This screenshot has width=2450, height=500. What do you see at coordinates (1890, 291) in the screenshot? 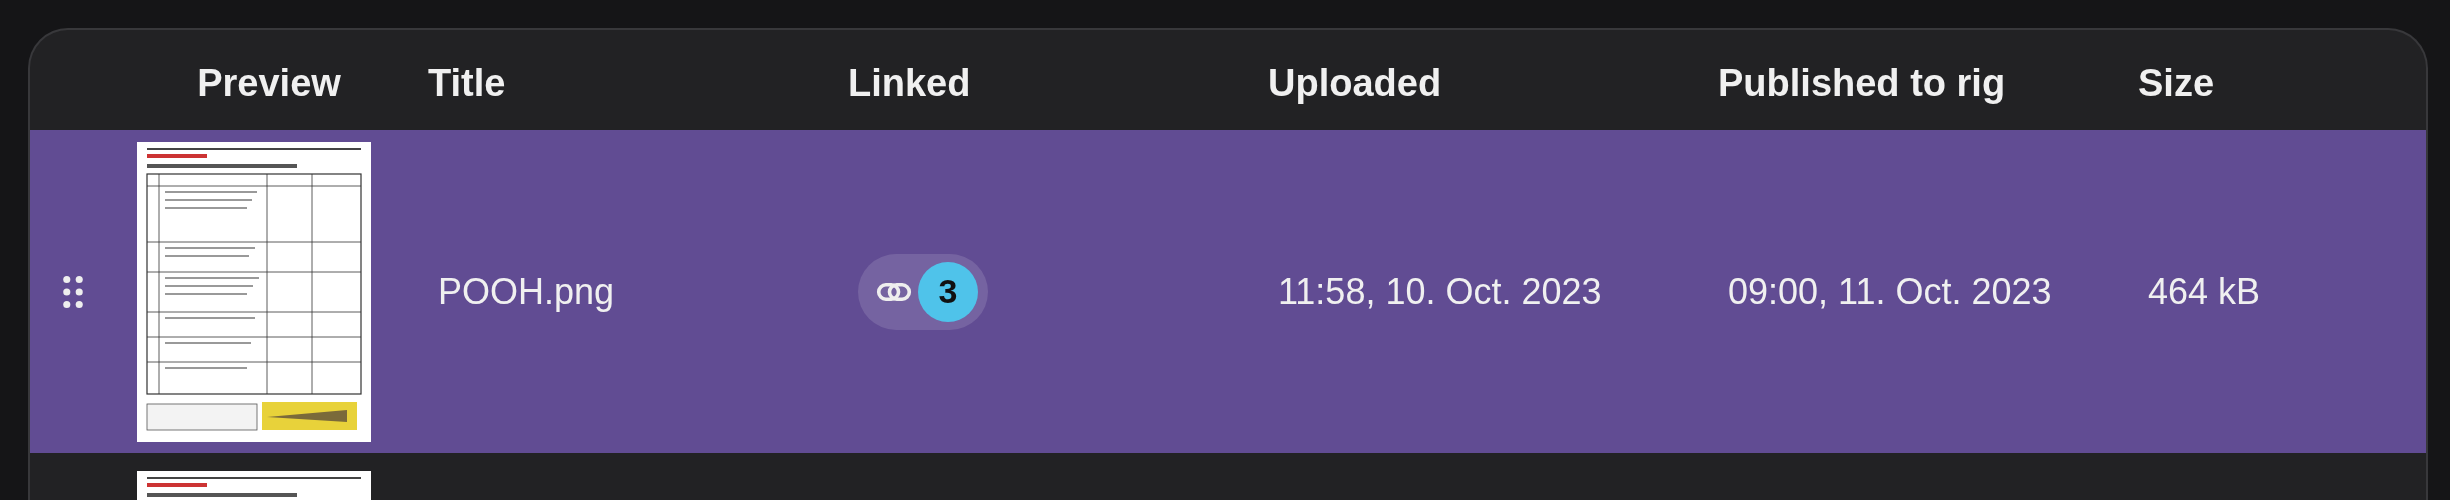
I see `publish-time: 09:00, 11. Oct. 2023` at bounding box center [1890, 291].